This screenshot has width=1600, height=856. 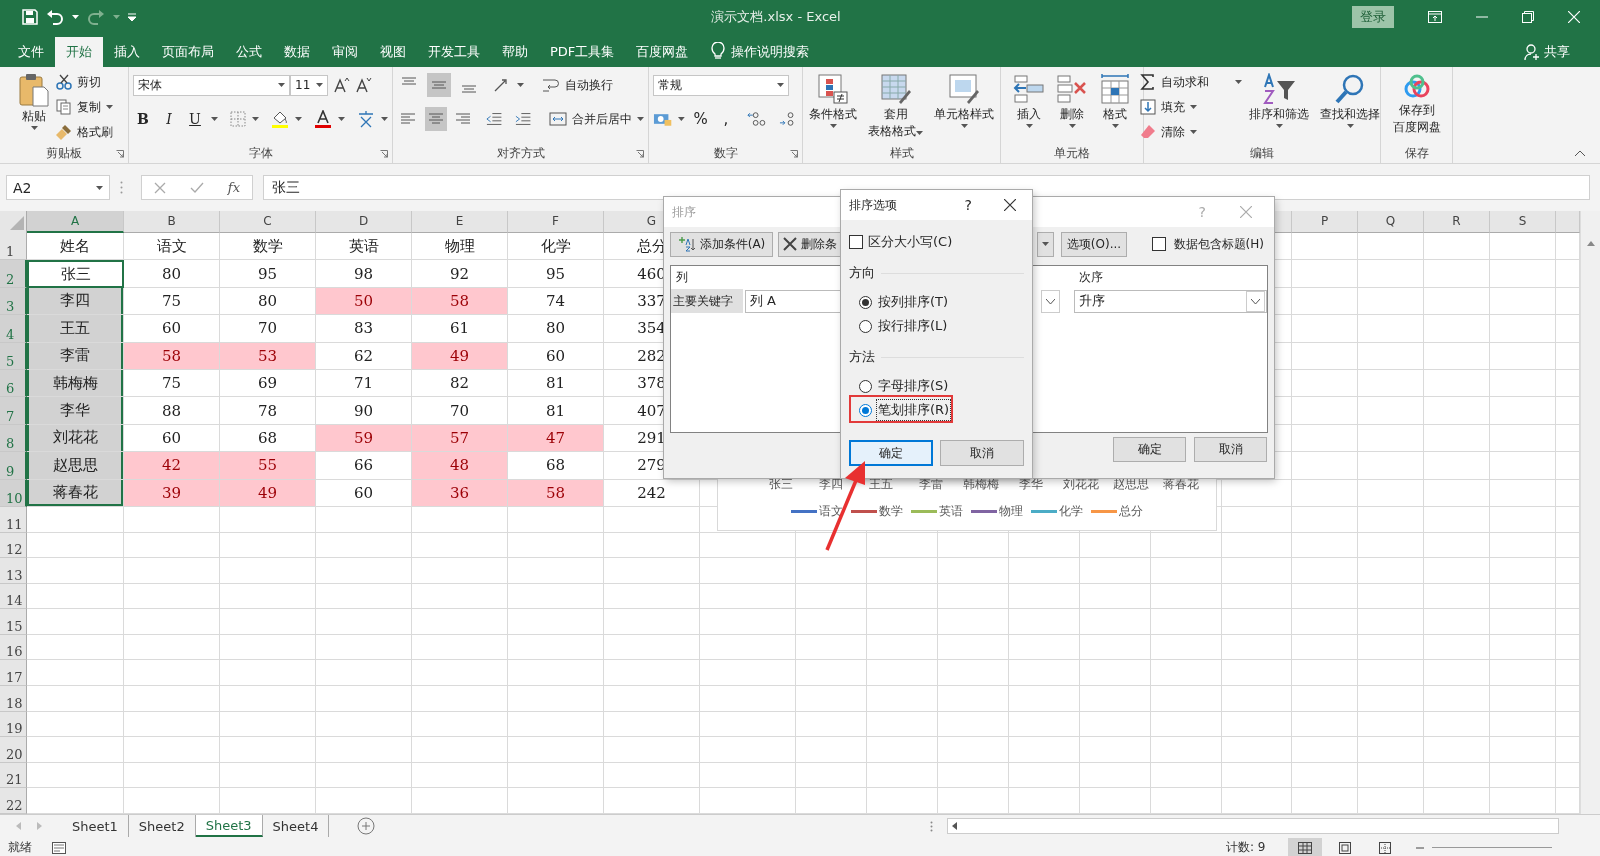 What do you see at coordinates (1457, 222) in the screenshot?
I see `column-header: R` at bounding box center [1457, 222].